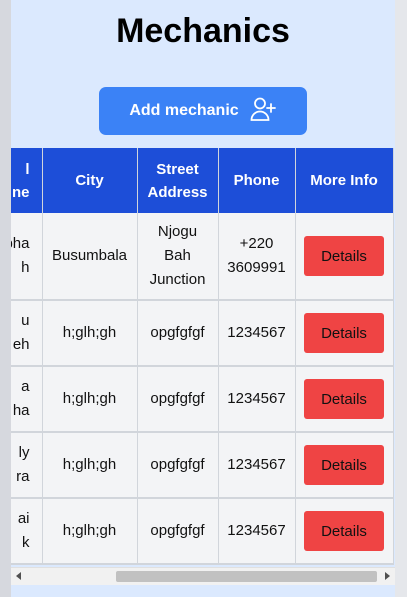  I want to click on add-mechanic-button: Add mechanic, so click(203, 111).